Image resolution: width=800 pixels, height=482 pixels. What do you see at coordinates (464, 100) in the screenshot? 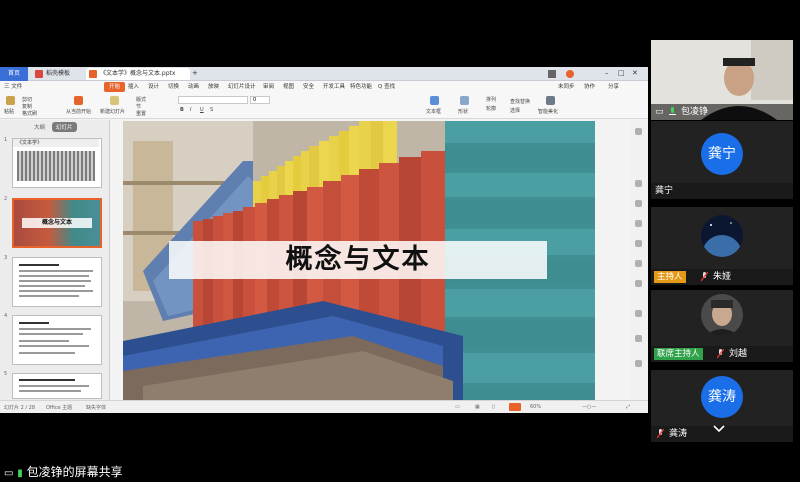
I see `shapes-icon` at bounding box center [464, 100].